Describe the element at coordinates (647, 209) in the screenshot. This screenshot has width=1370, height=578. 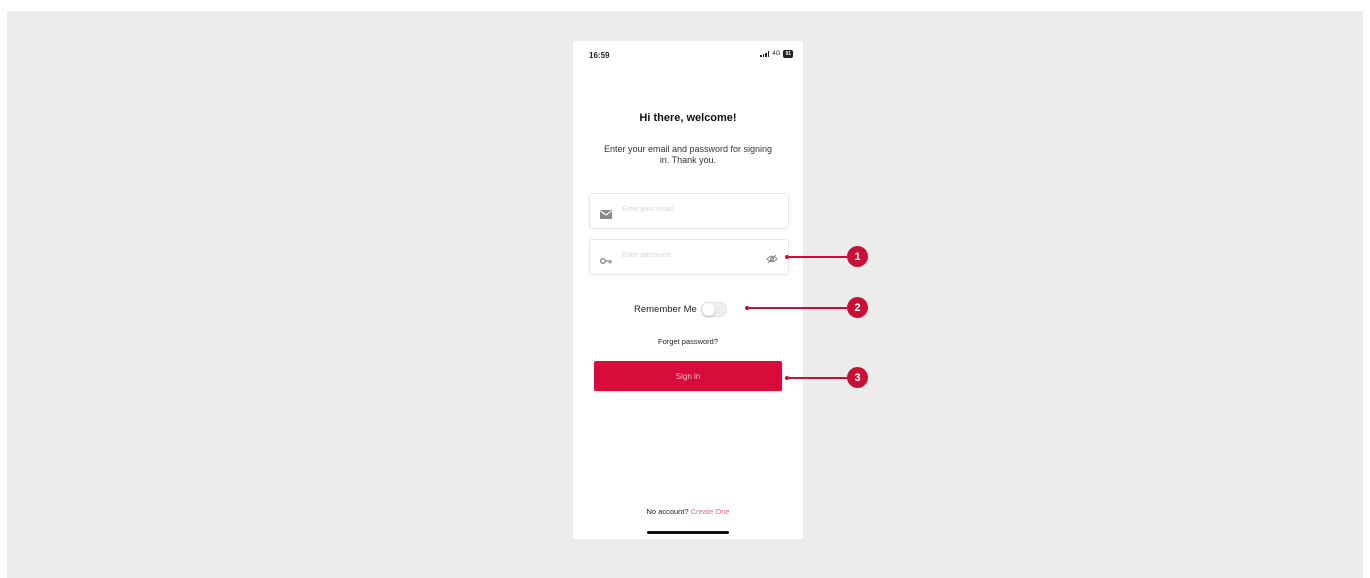
I see `email-placeholder: Enter your email` at that location.